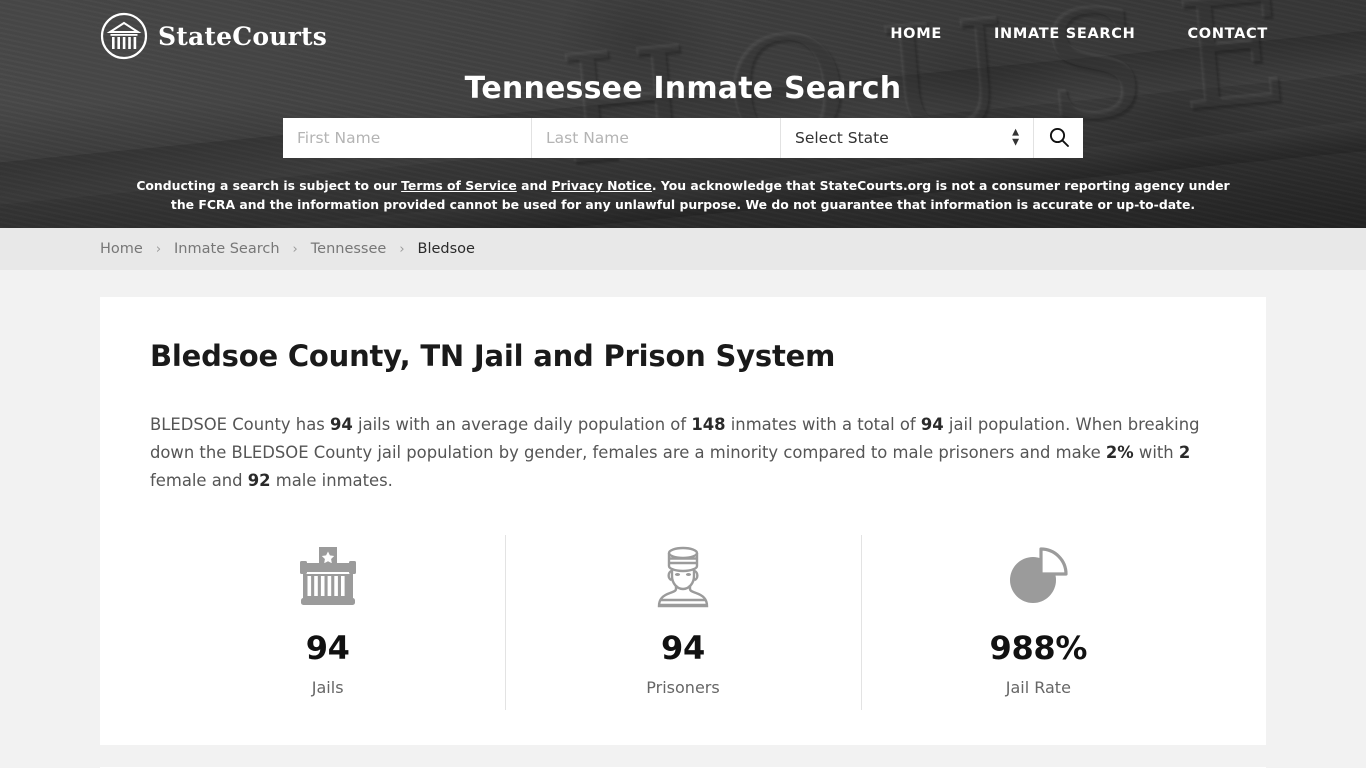  I want to click on nav-home: HOME, so click(916, 34).